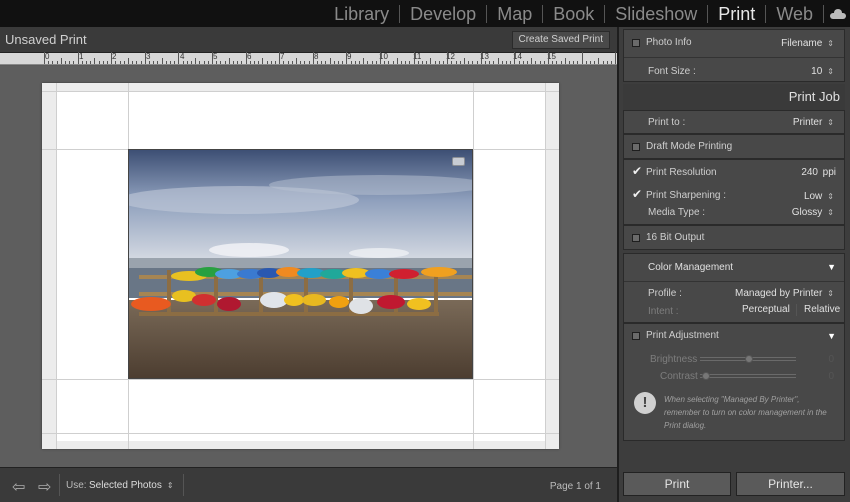 This screenshot has width=850, height=502. I want to click on horizontal-ruler: 0 1 2 3 4 5 6 7 8 9 10 11 12 13 14 15, so click(308, 58).